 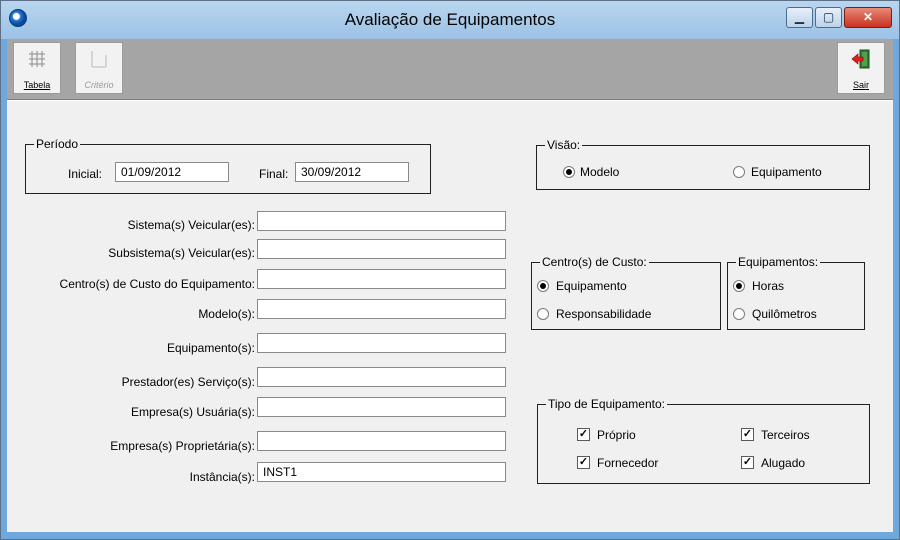 I want to click on sair-button: Sair, so click(x=861, y=68).